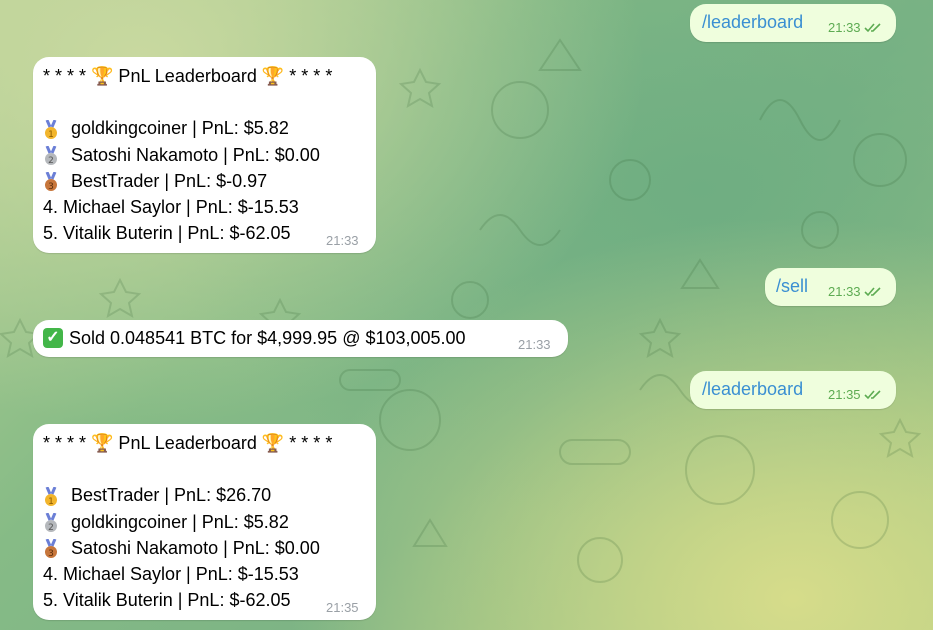 This screenshot has height=630, width=933. I want to click on leaderboard-row: 2 goldkingcoiner | PnL: $5.82, so click(187, 522).